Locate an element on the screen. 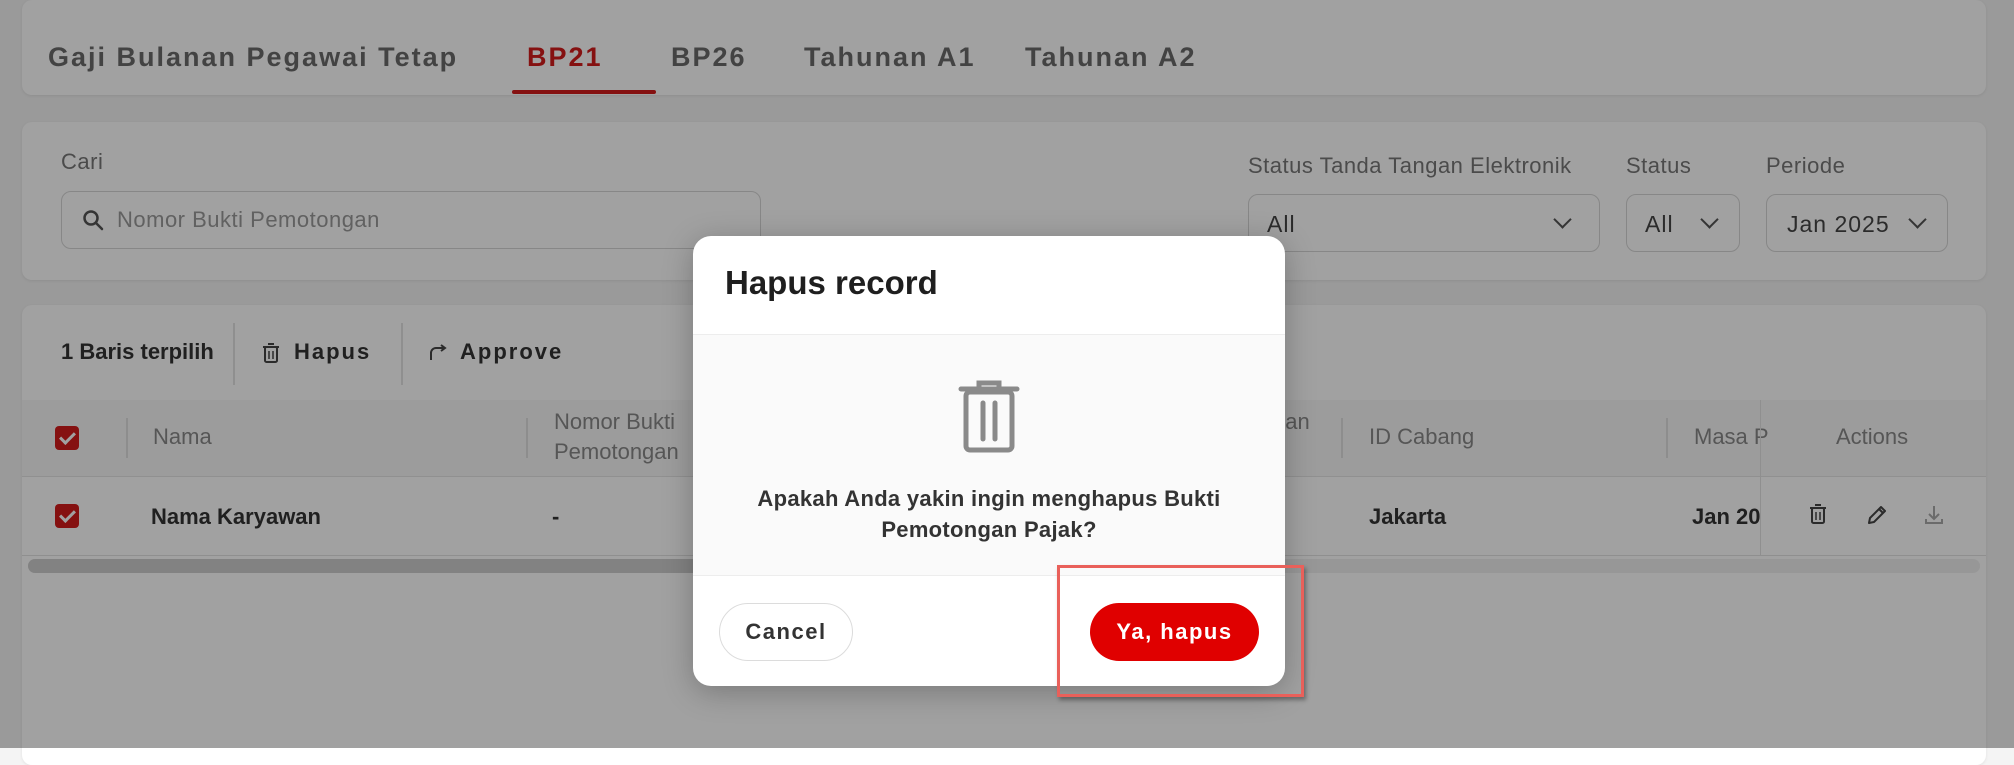 This screenshot has width=2014, height=765. trash-icon is located at coordinates (989, 416).